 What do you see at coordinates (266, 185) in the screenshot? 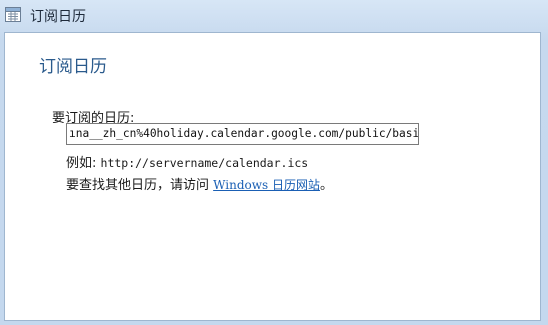
I see `windows-calendar-website-link: Windows 日历网站` at bounding box center [266, 185].